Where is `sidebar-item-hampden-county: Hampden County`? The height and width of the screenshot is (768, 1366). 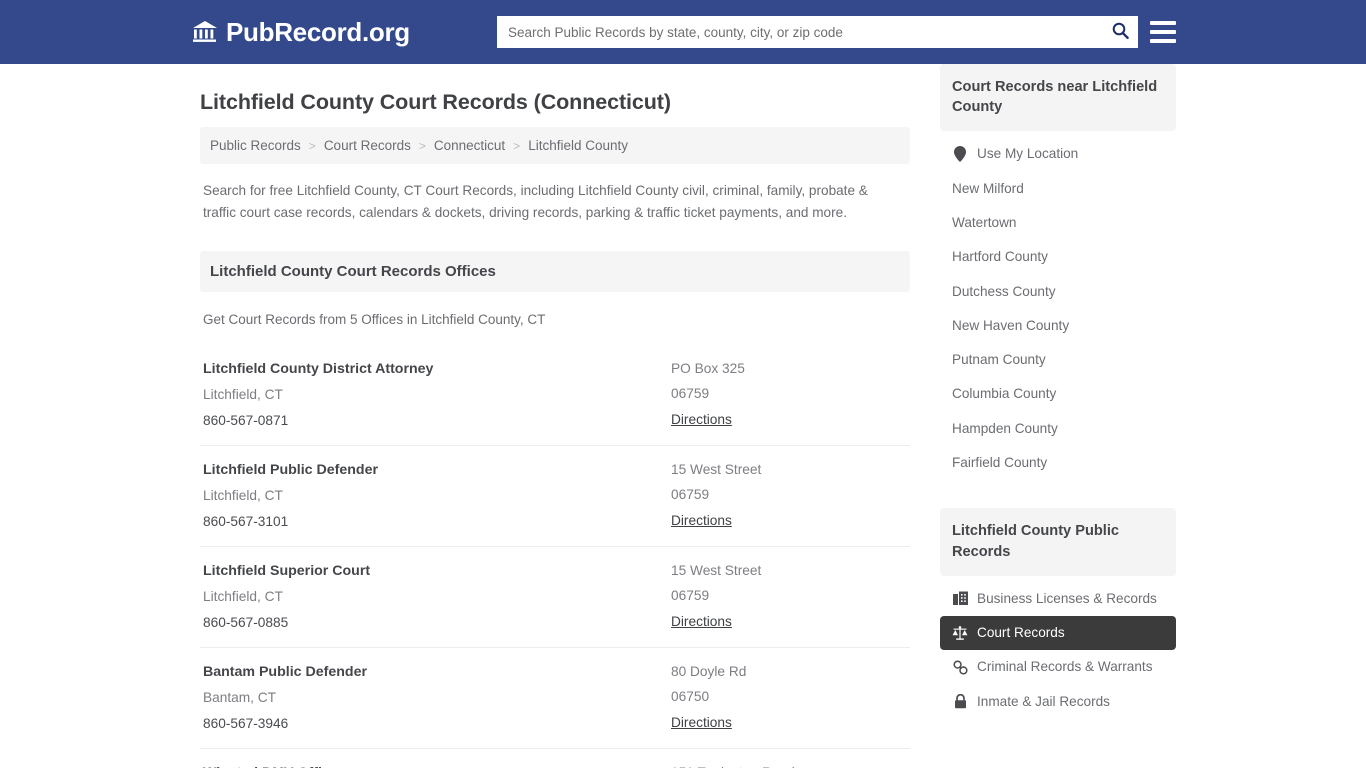
sidebar-item-hampden-county: Hampden County is located at coordinates (1058, 429).